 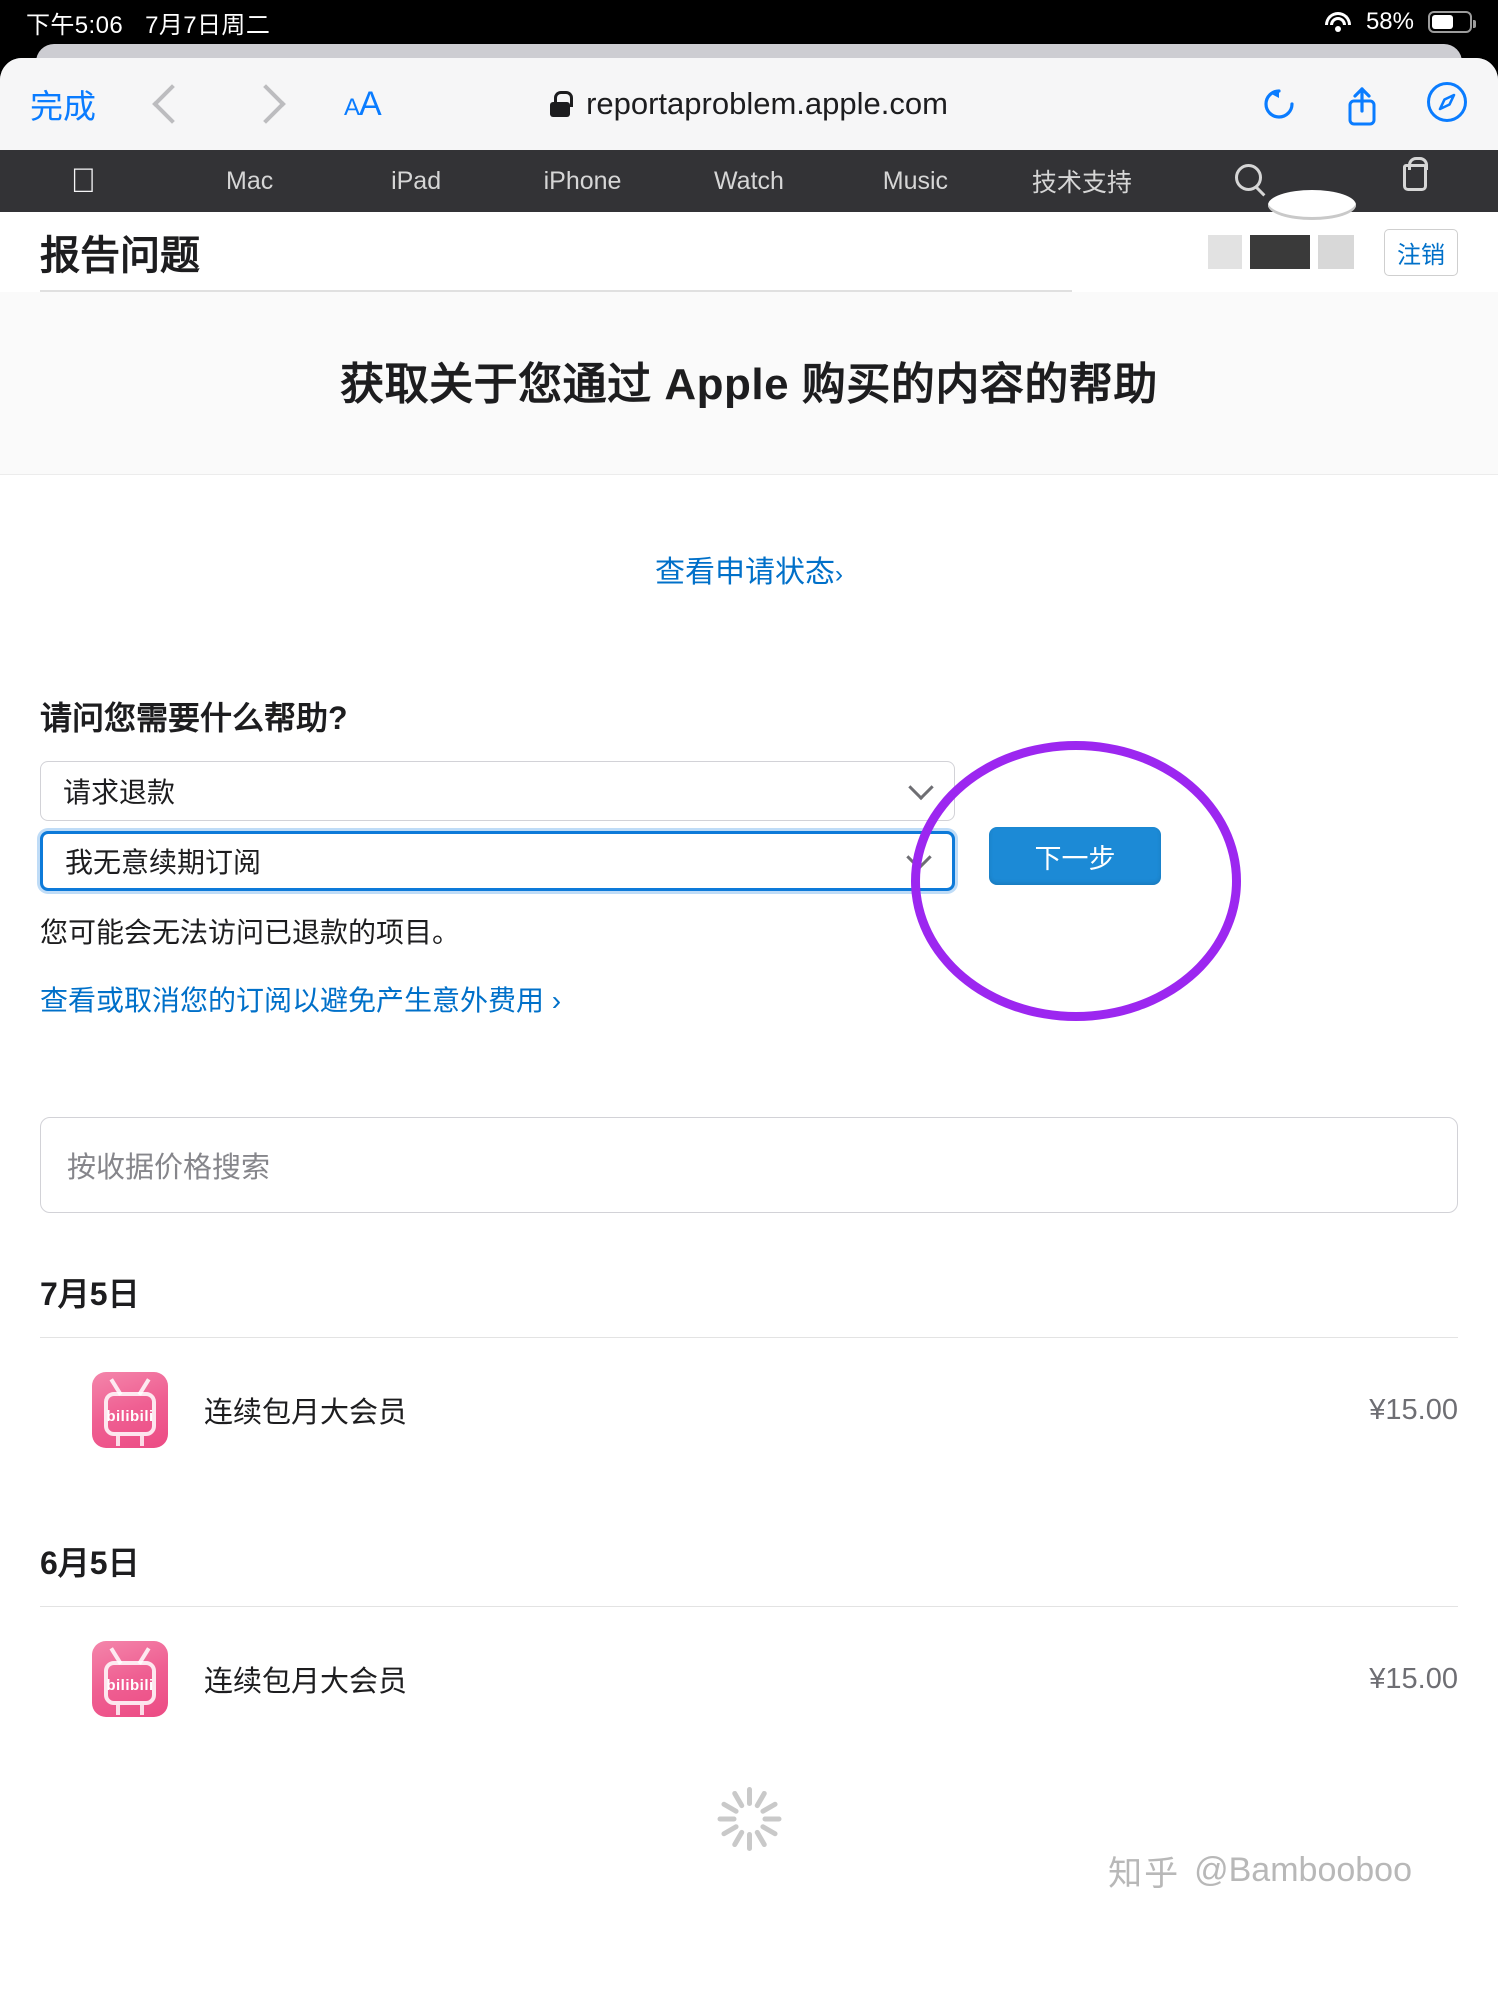 I want to click on view-request-status-label: 查看申请状态, so click(x=745, y=572).